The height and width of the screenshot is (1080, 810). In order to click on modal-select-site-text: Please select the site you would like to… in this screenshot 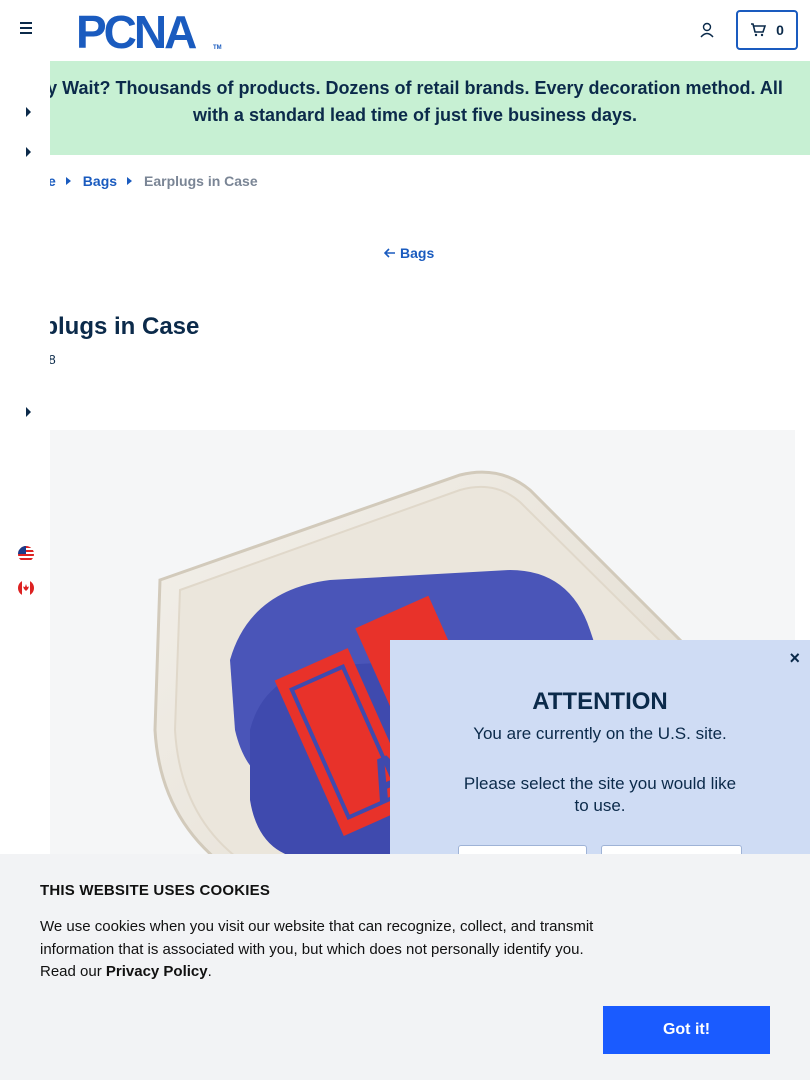, I will do `click(600, 794)`.